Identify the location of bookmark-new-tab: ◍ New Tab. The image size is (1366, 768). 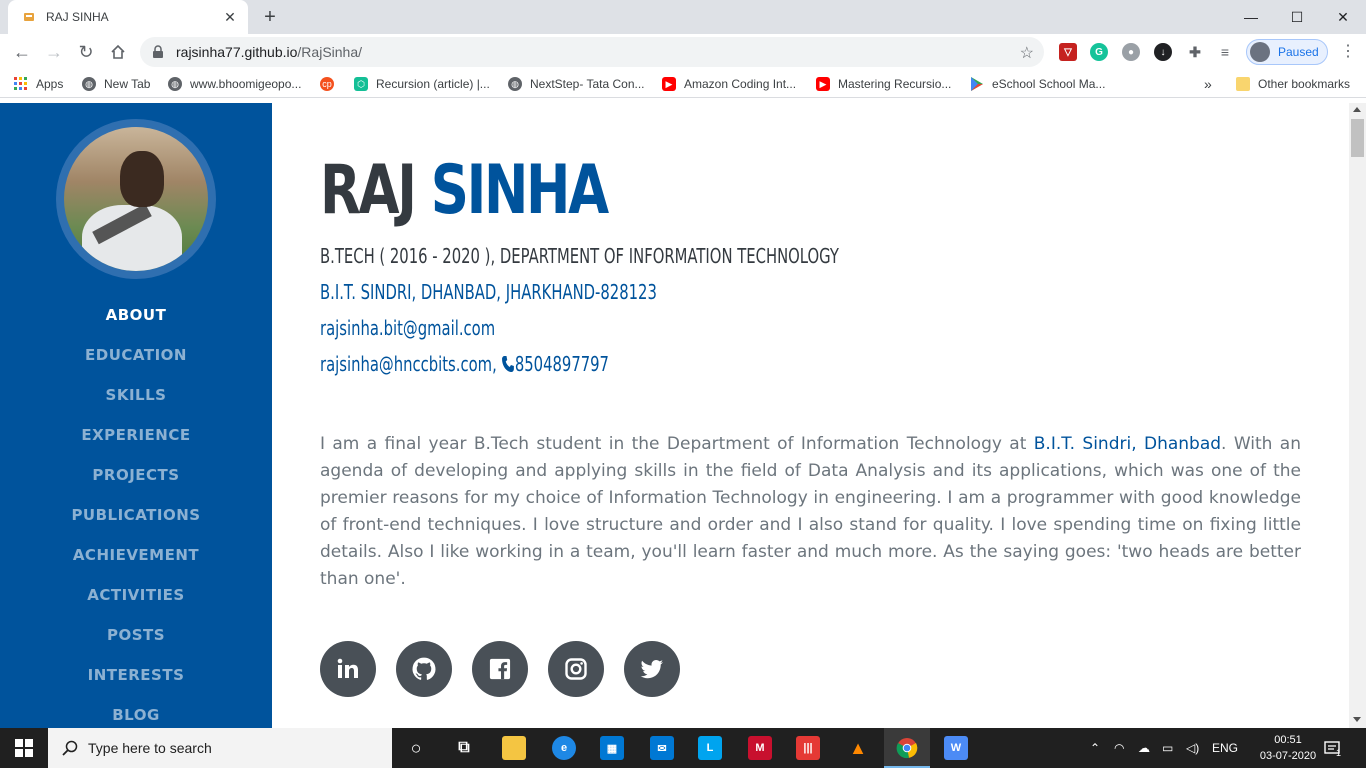
(116, 84).